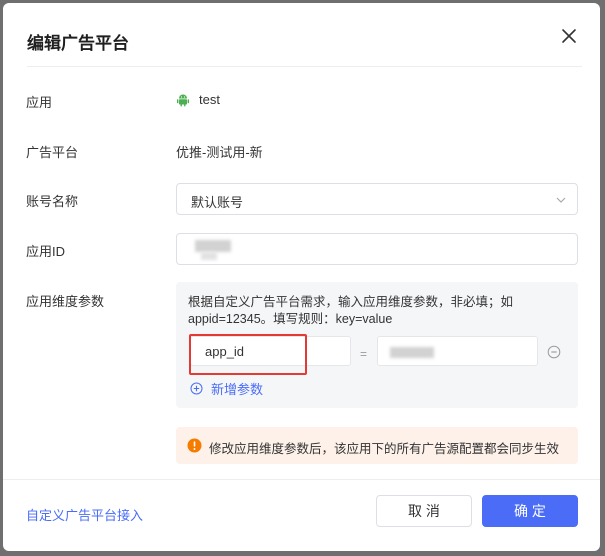 The height and width of the screenshot is (556, 605). Describe the element at coordinates (219, 152) in the screenshot. I see `platform-value: 优推-测试用-新` at that location.